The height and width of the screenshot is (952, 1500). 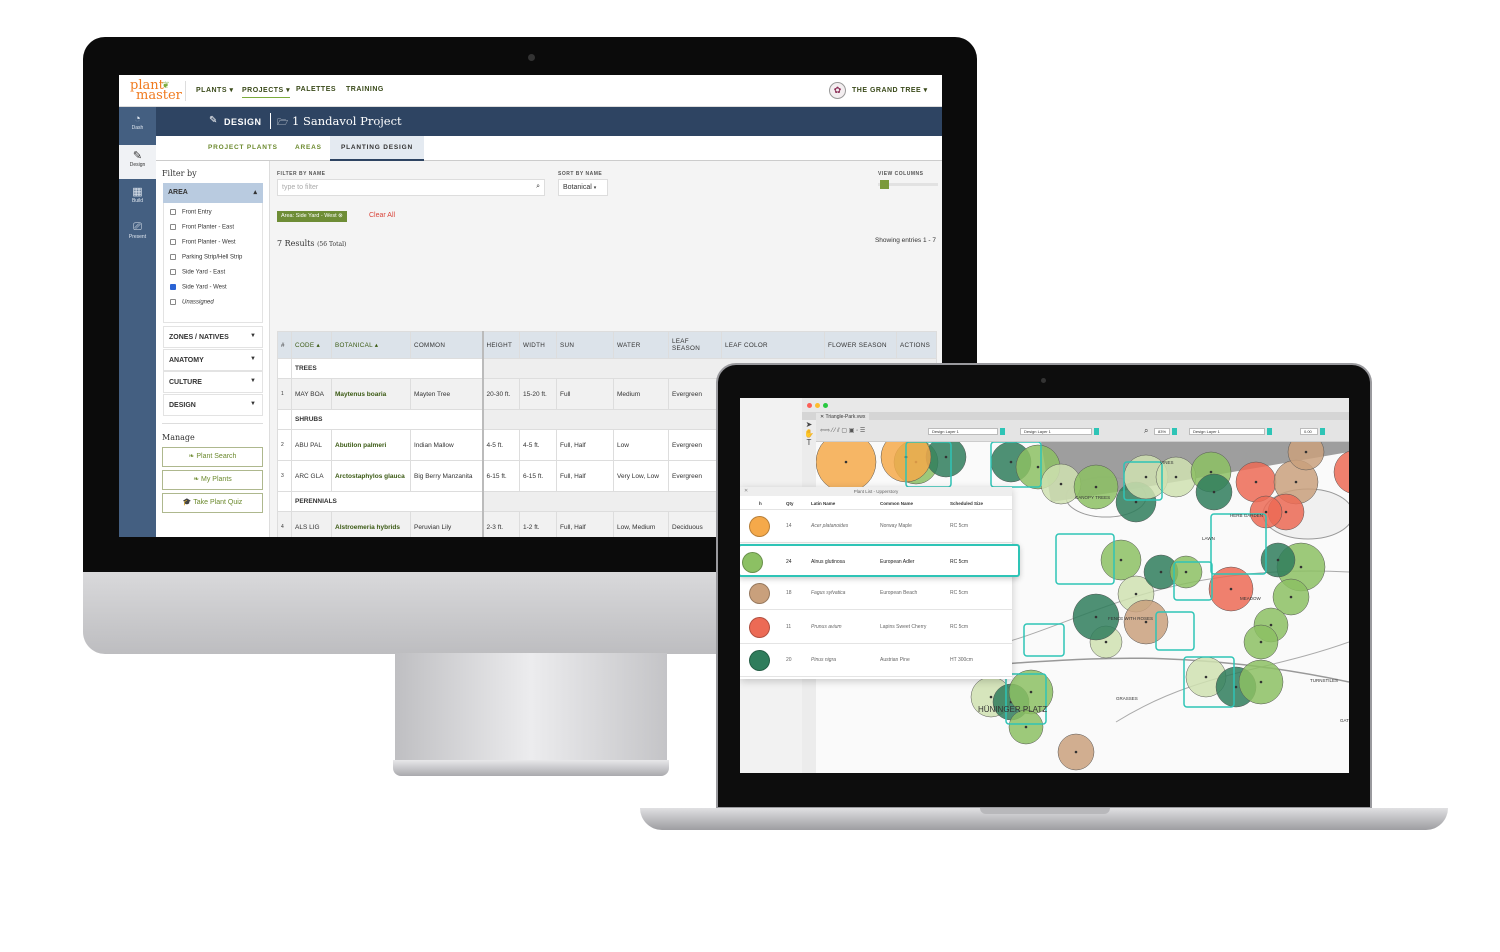 I want to click on area-accordion: AREA ▴, so click(x=213, y=193).